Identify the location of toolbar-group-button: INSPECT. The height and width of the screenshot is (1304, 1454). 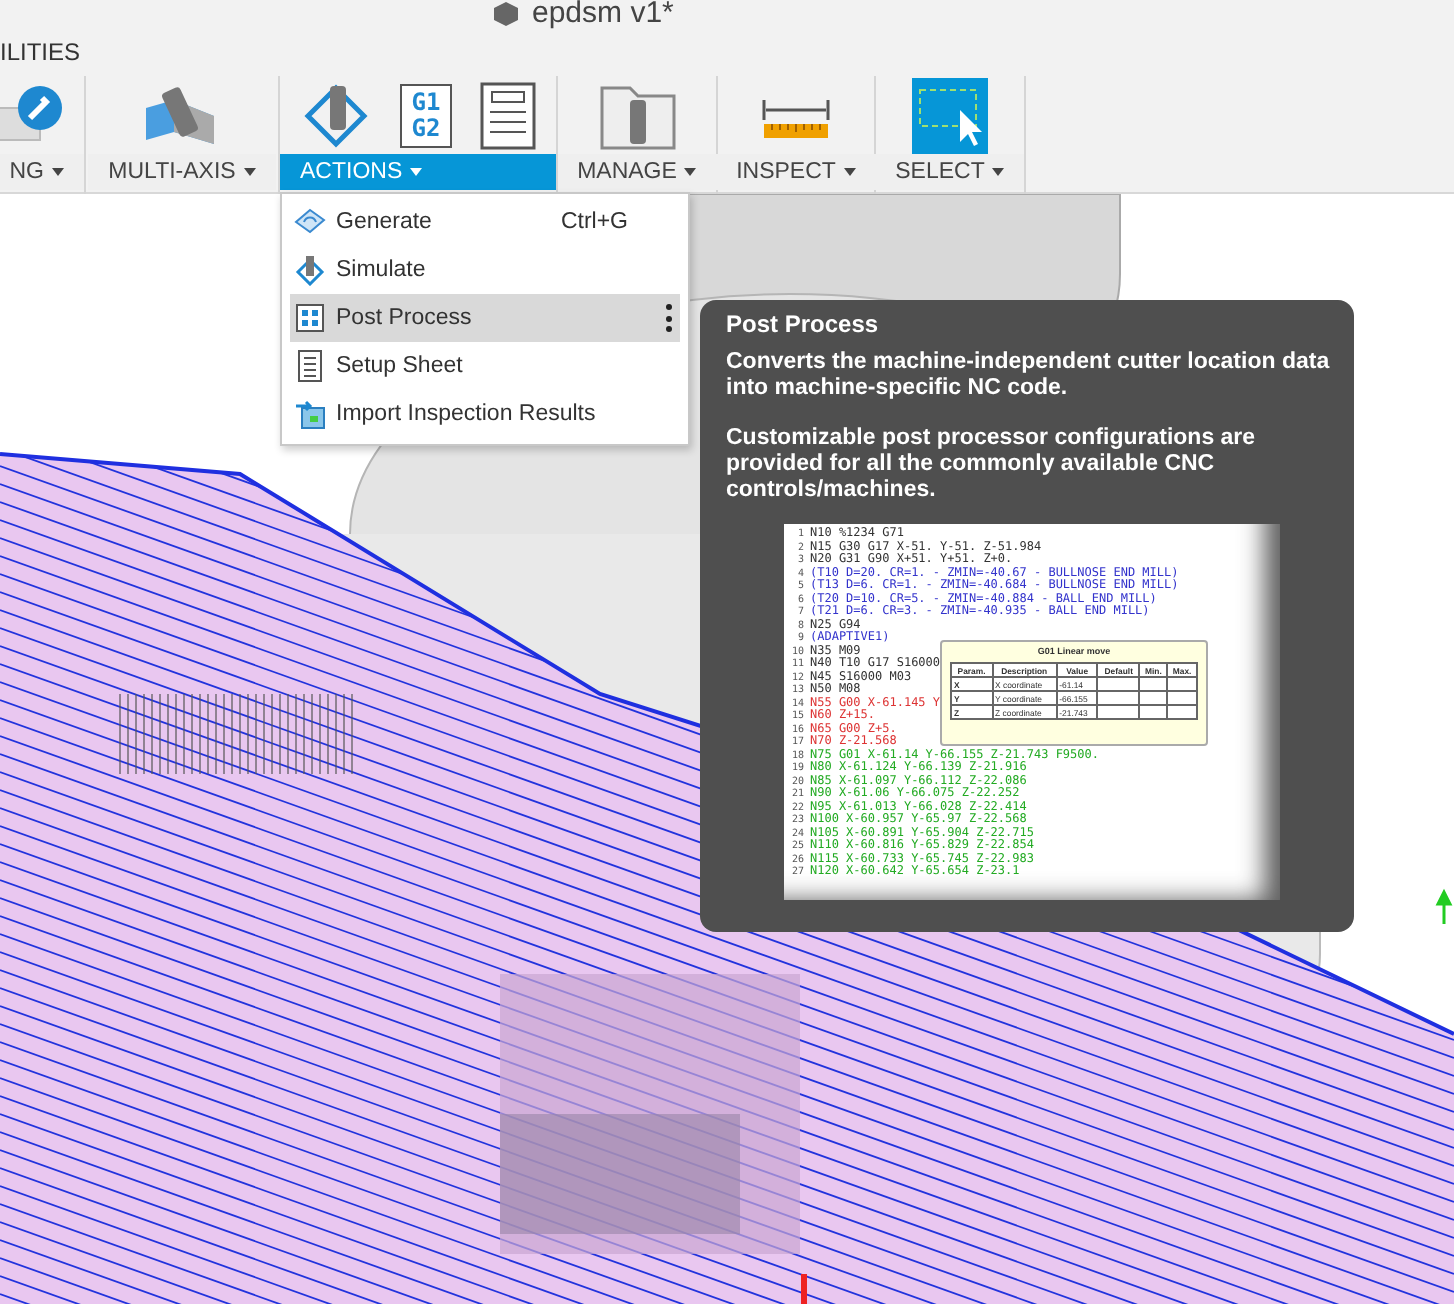
(796, 172).